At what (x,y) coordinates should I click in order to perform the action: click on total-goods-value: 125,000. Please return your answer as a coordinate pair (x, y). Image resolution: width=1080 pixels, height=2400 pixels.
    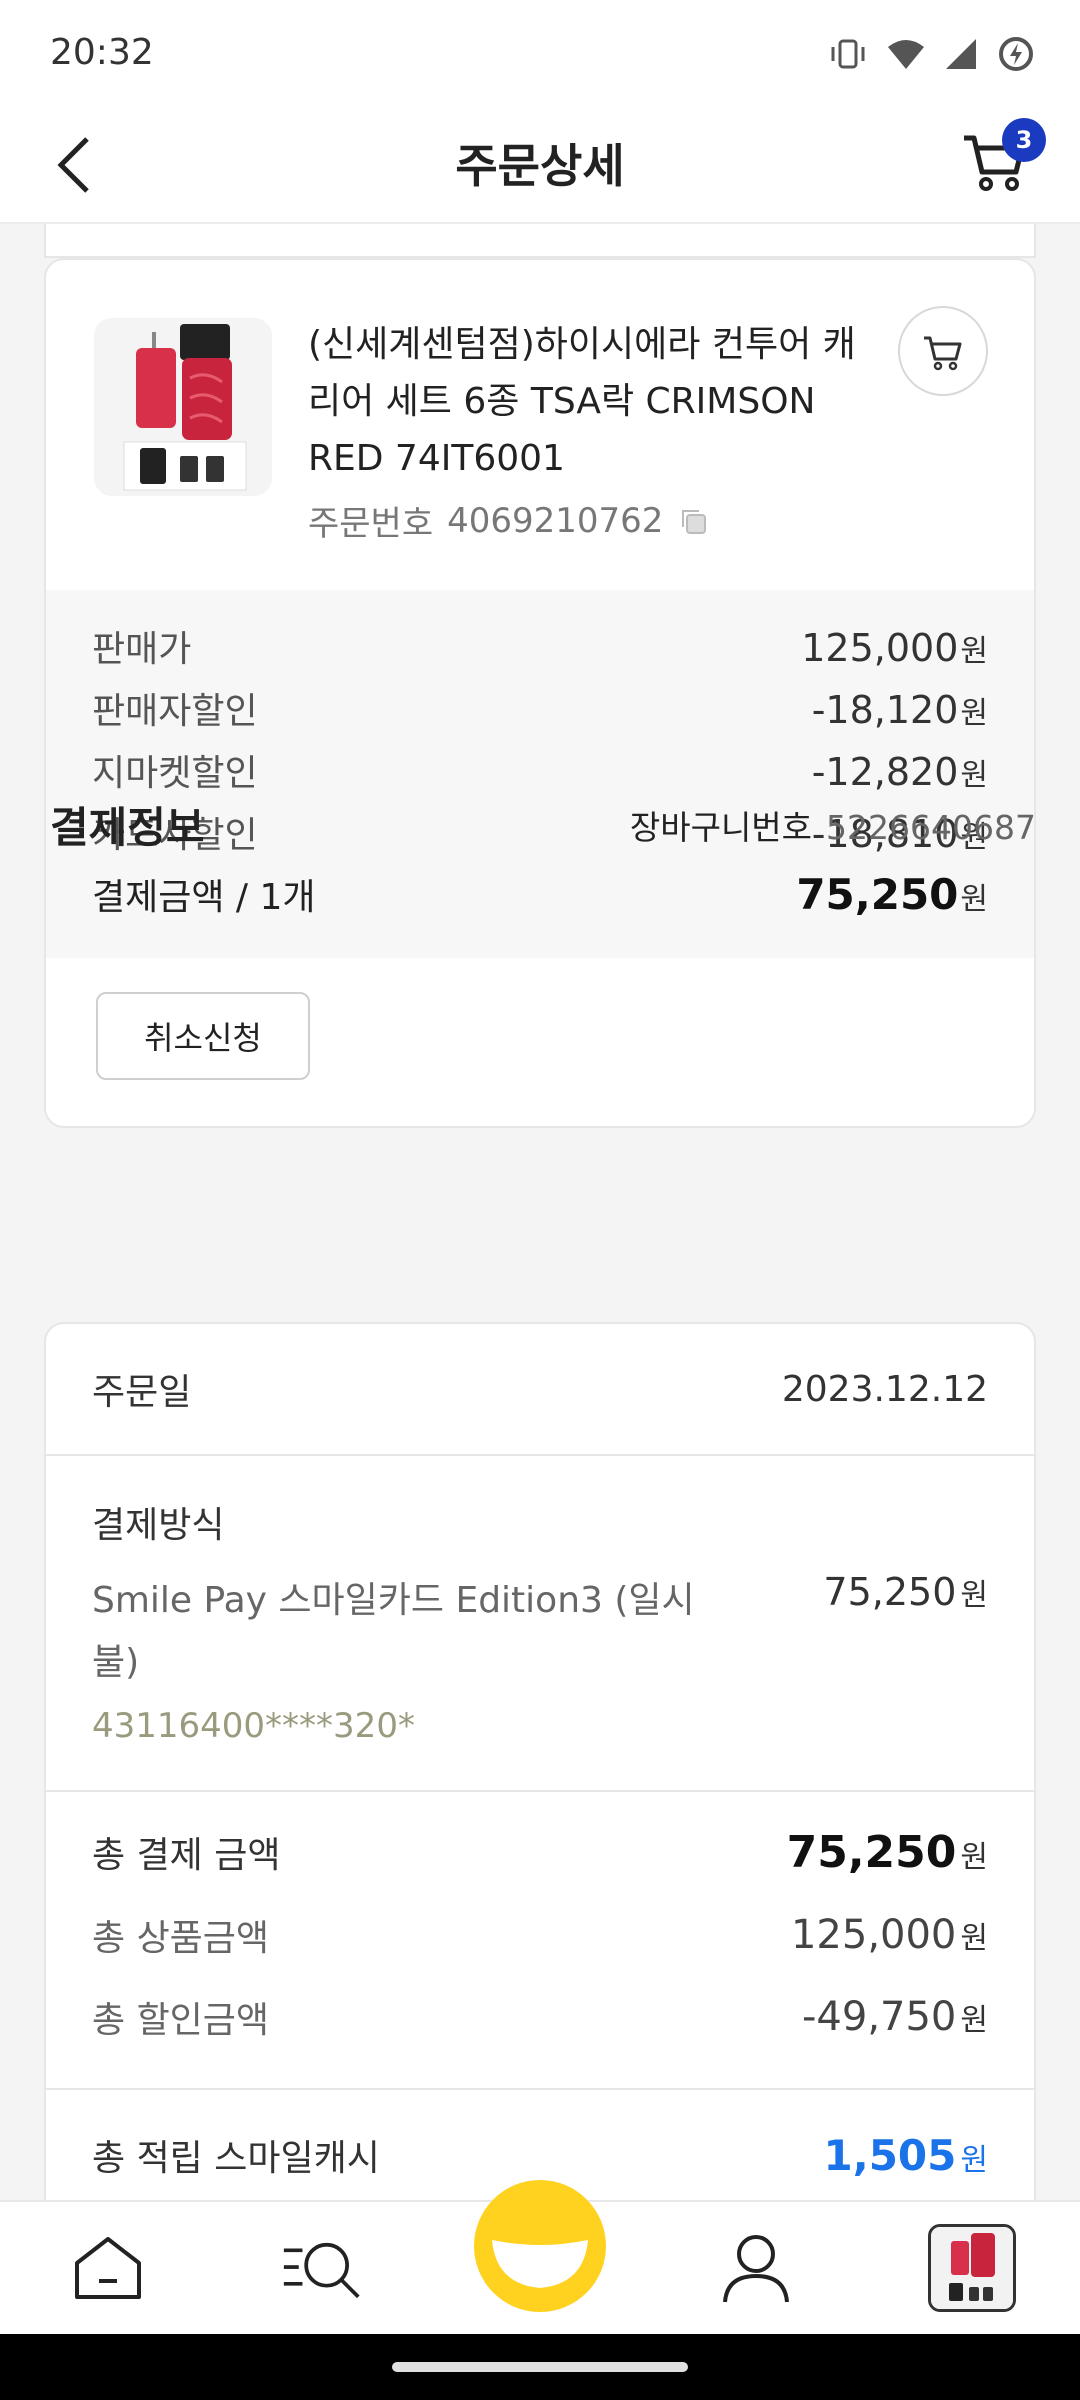
    Looking at the image, I should click on (873, 1935).